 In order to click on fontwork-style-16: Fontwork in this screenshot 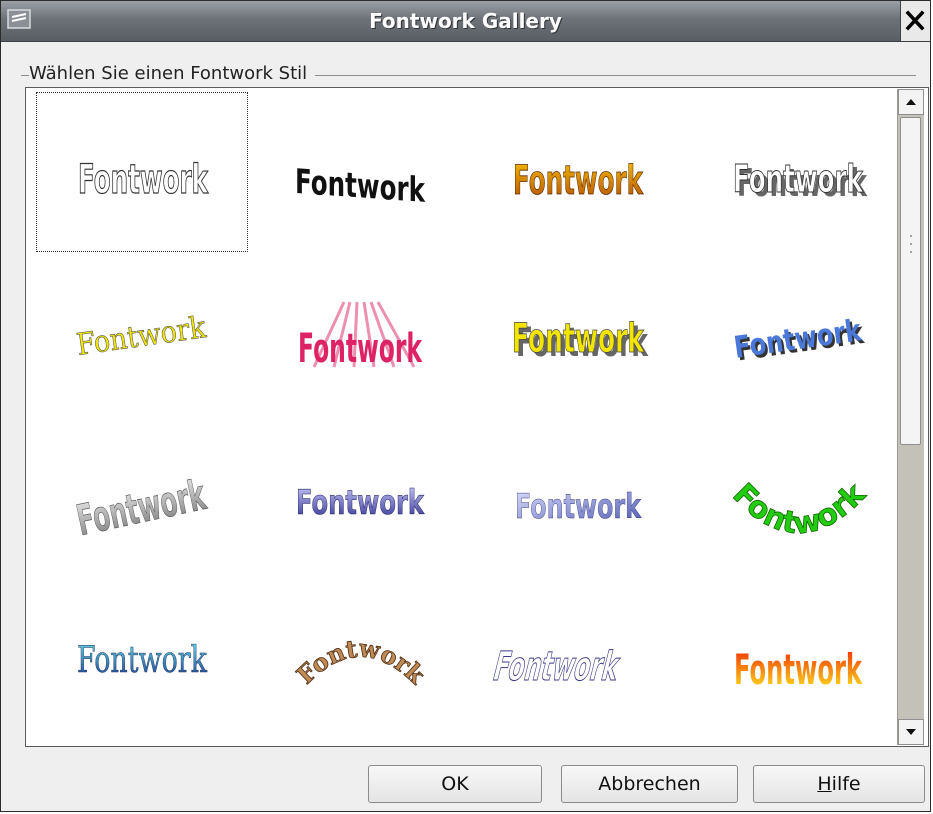, I will do `click(798, 660)`.